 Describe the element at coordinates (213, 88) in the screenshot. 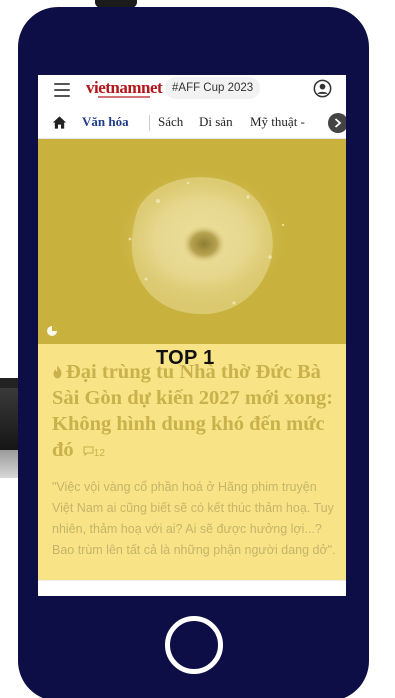

I see `hashtag-chip: #AFF Cup 2023` at that location.